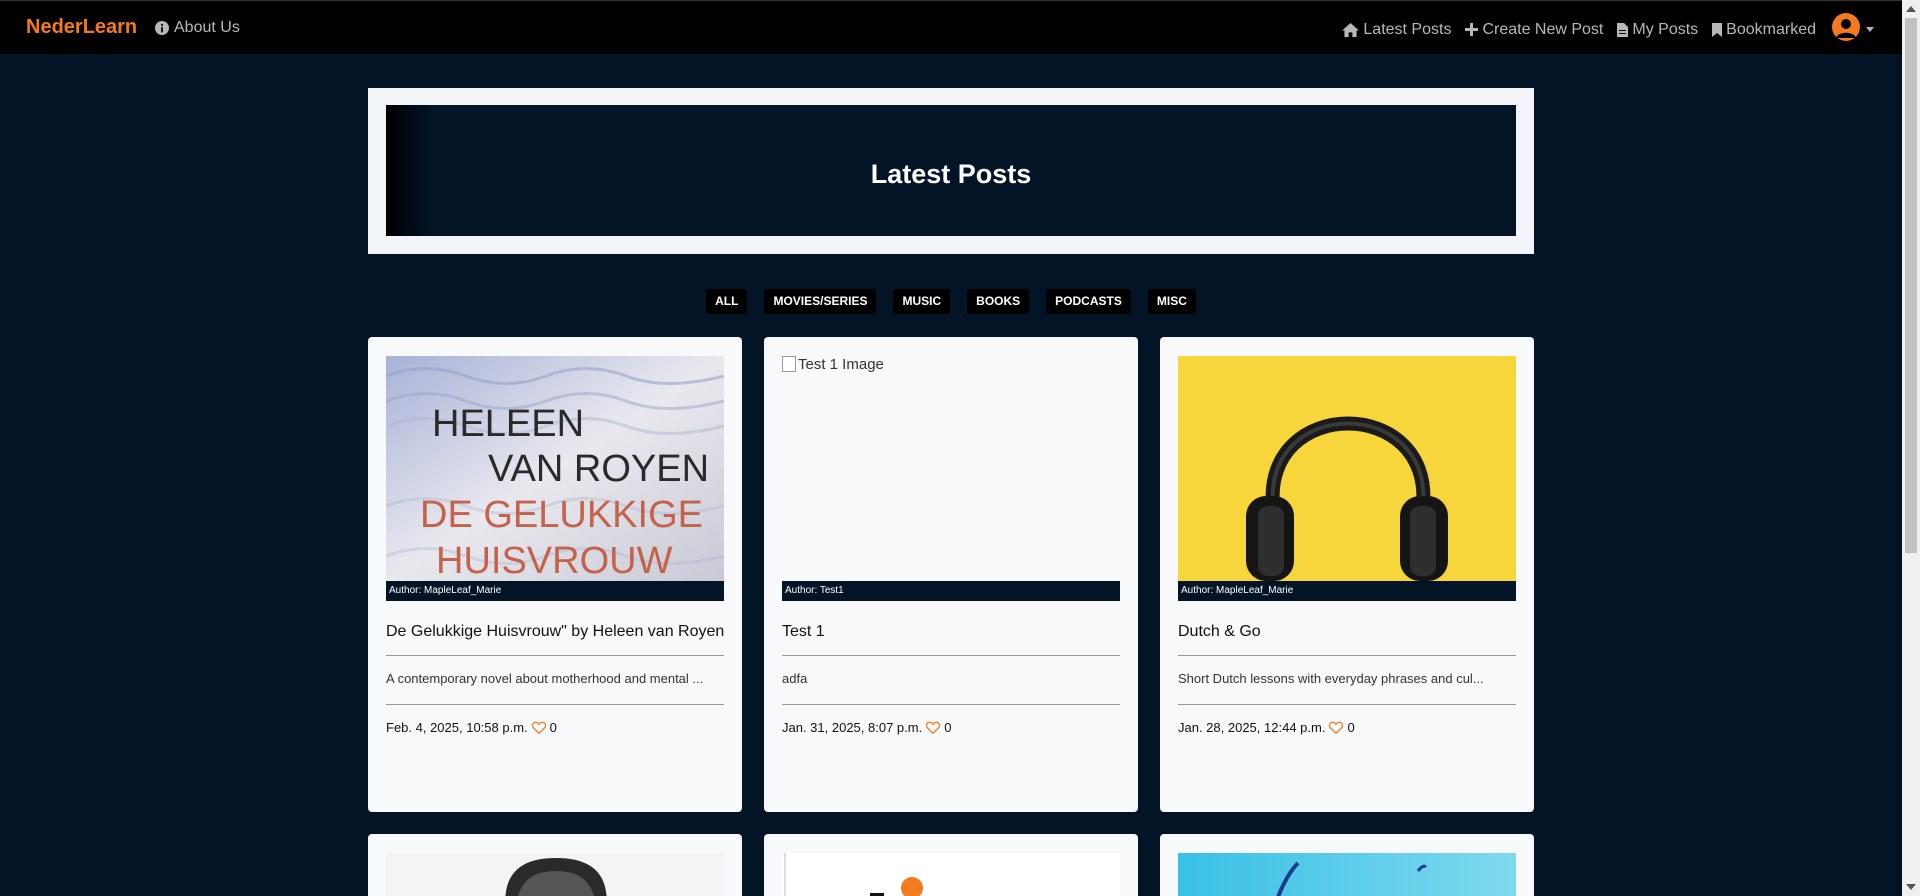 The image size is (1920, 896). What do you see at coordinates (1623, 29) in the screenshot?
I see `document-icon` at bounding box center [1623, 29].